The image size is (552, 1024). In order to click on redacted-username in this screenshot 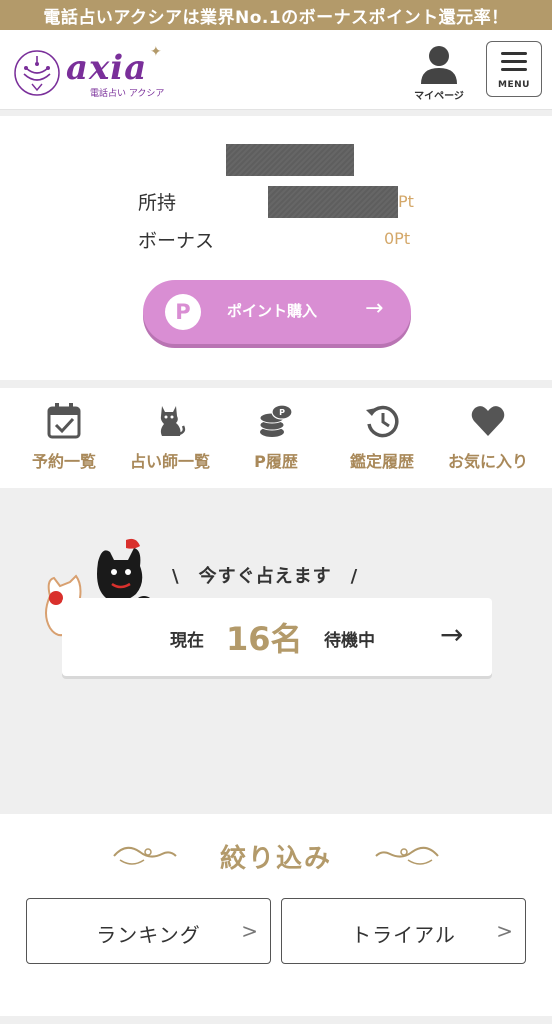, I will do `click(290, 160)`.